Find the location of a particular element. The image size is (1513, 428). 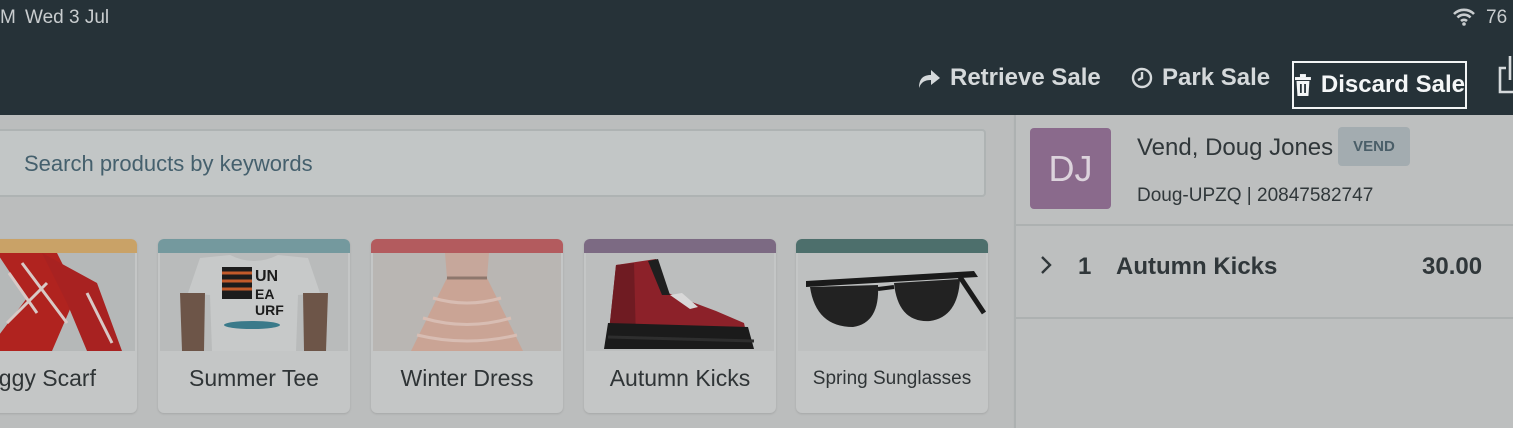

park-sale-button: Park Sale is located at coordinates (1200, 77).